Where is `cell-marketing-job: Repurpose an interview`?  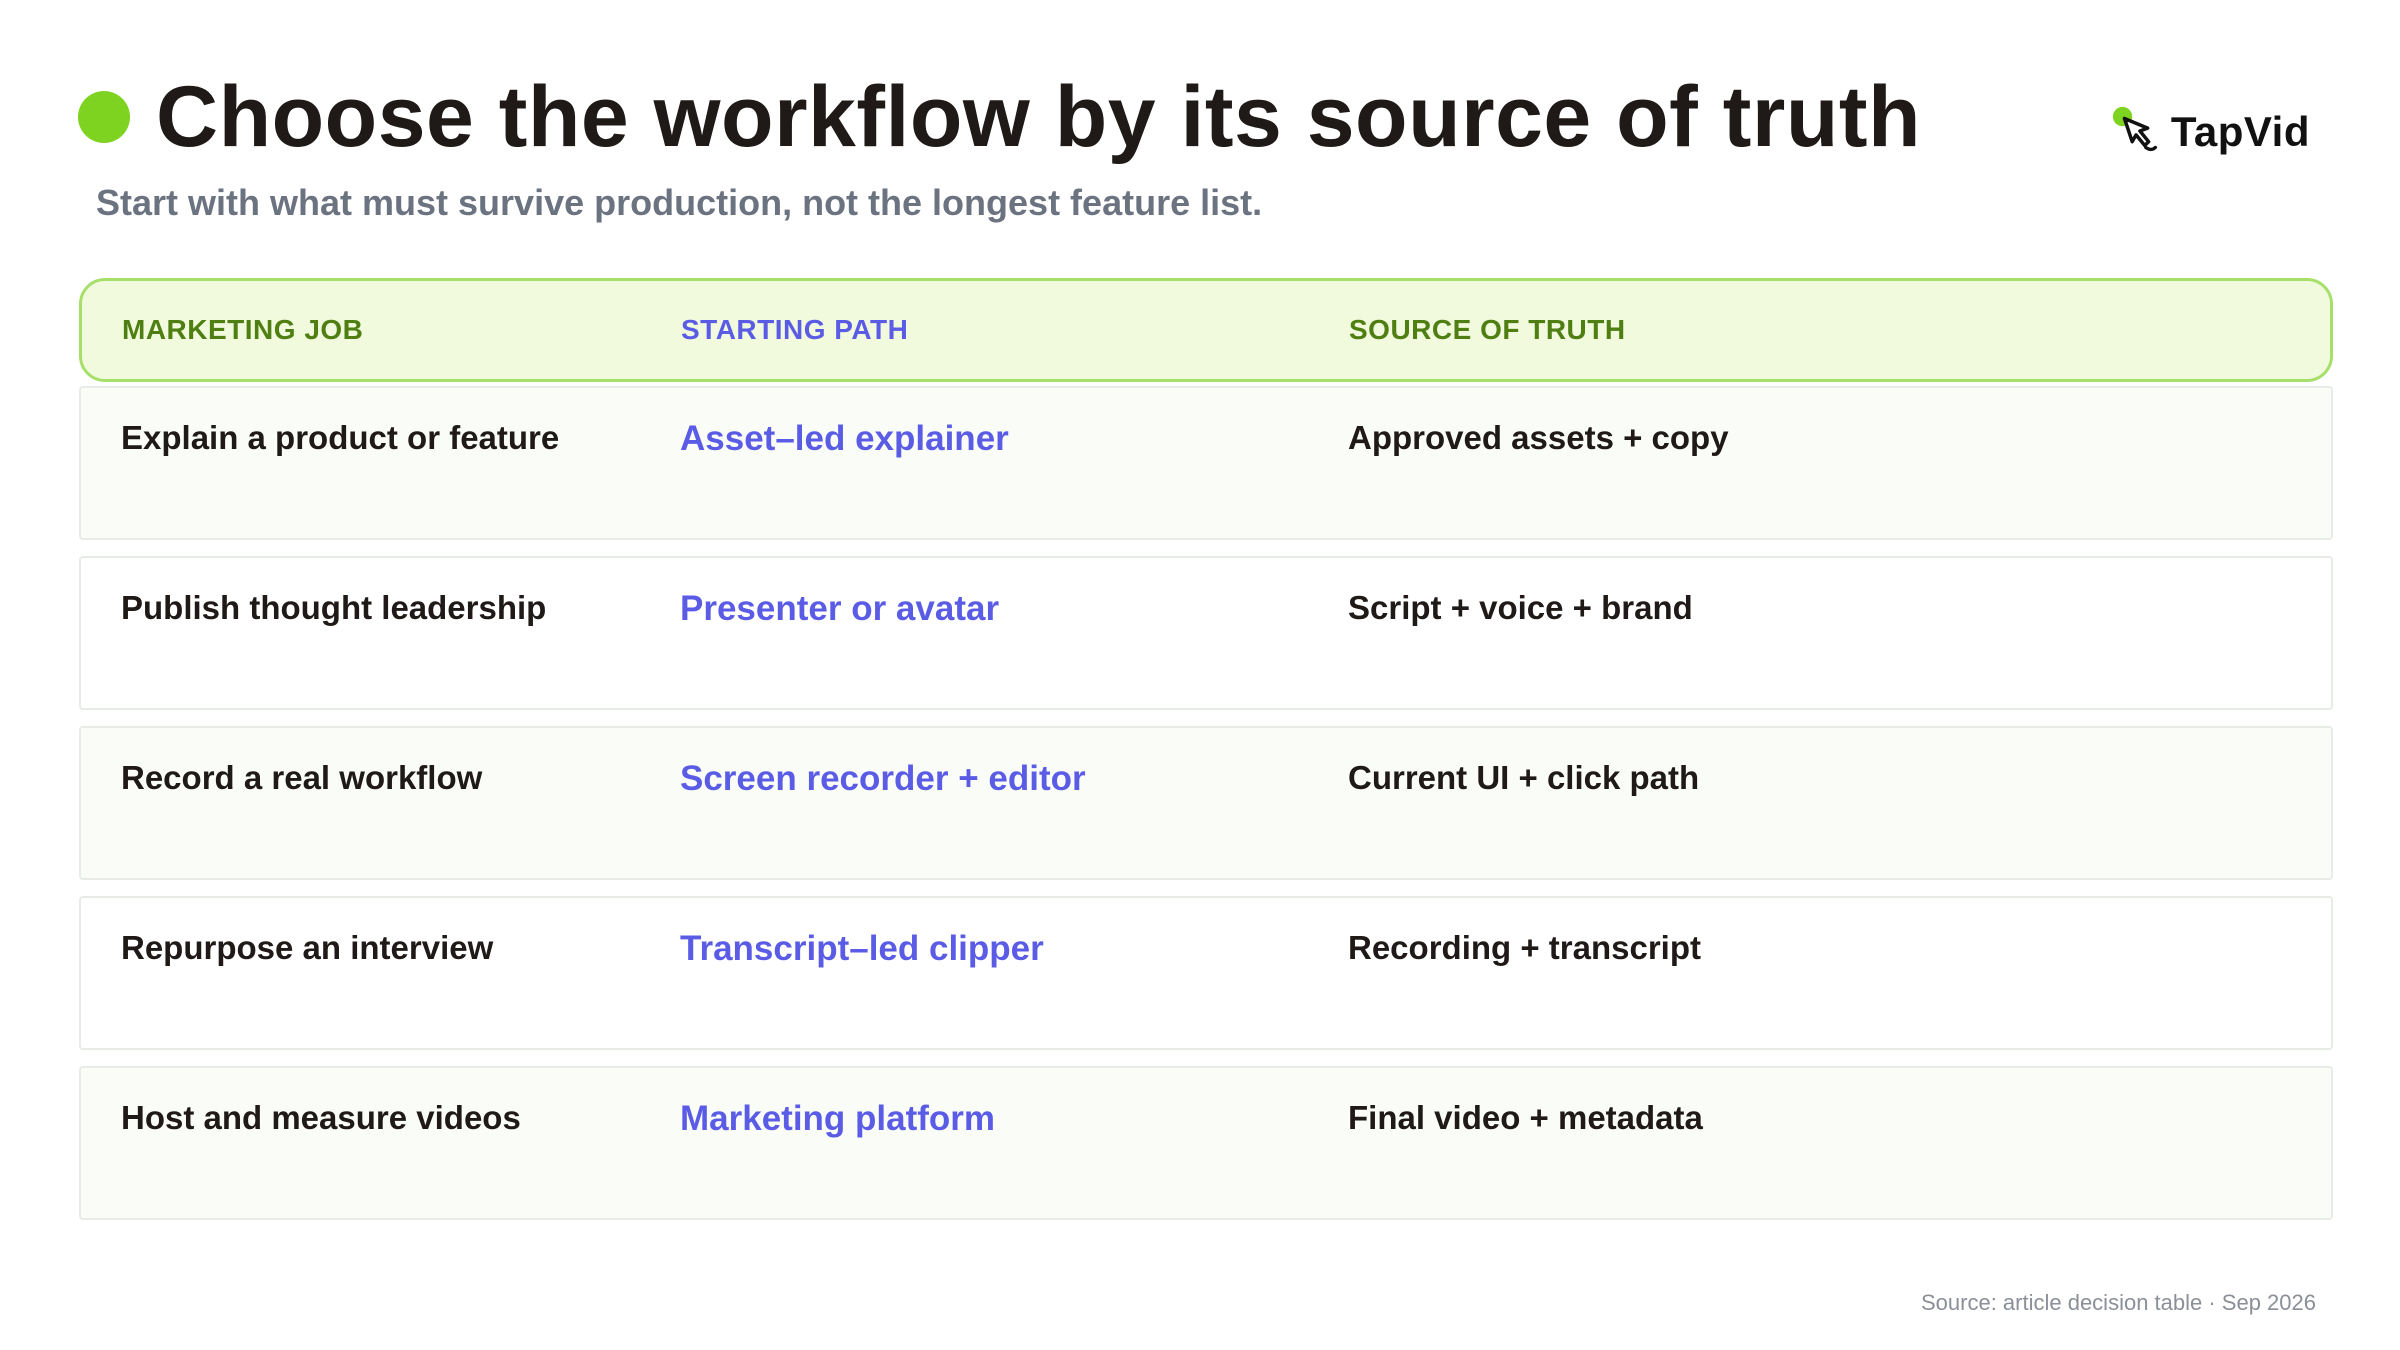
cell-marketing-job: Repurpose an interview is located at coordinates (307, 947).